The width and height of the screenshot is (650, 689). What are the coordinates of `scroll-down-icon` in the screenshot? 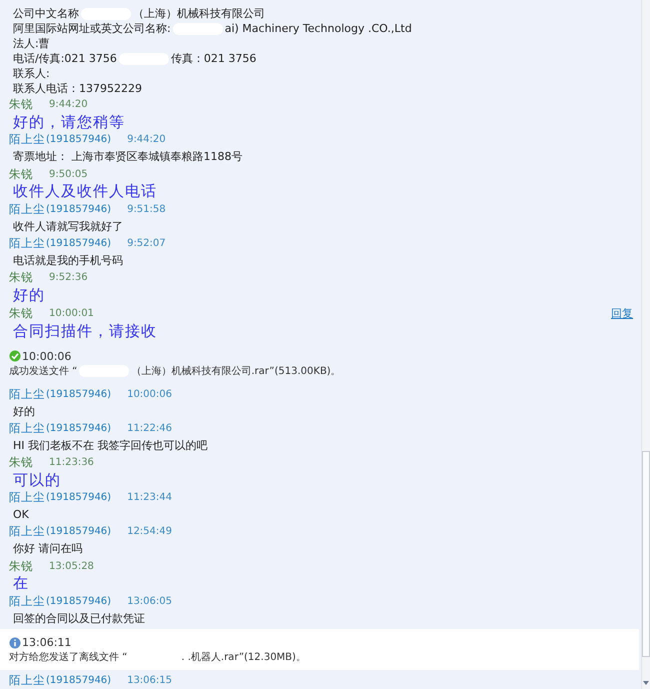 It's located at (646, 683).